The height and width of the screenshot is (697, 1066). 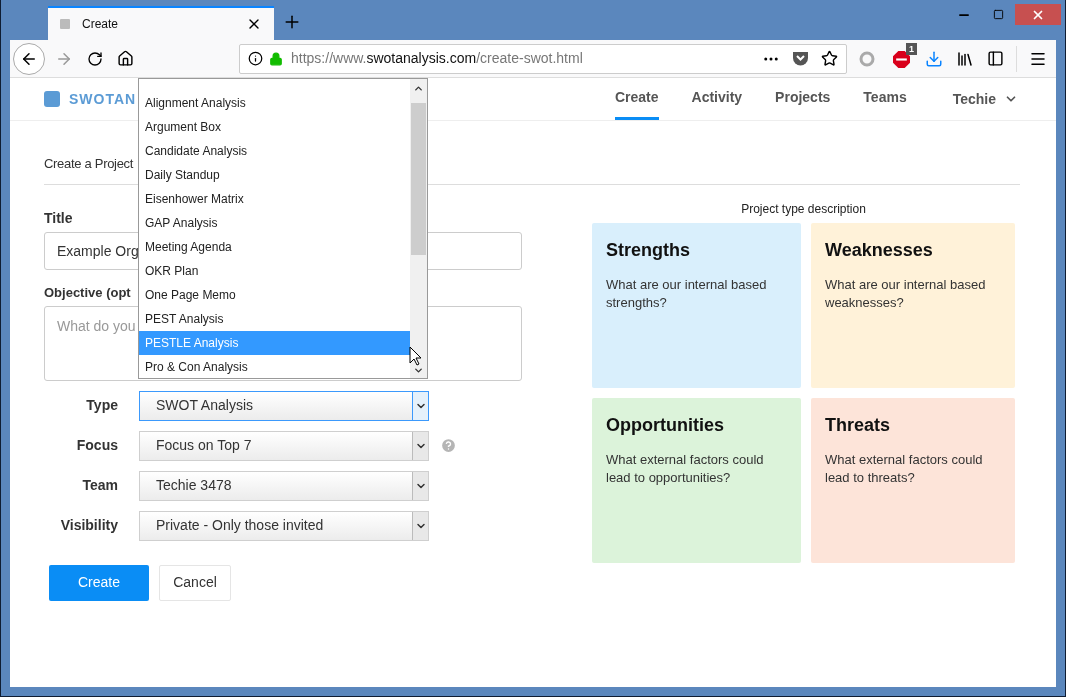 I want to click on dropdown-option: Candidate Analysis, so click(x=274, y=151).